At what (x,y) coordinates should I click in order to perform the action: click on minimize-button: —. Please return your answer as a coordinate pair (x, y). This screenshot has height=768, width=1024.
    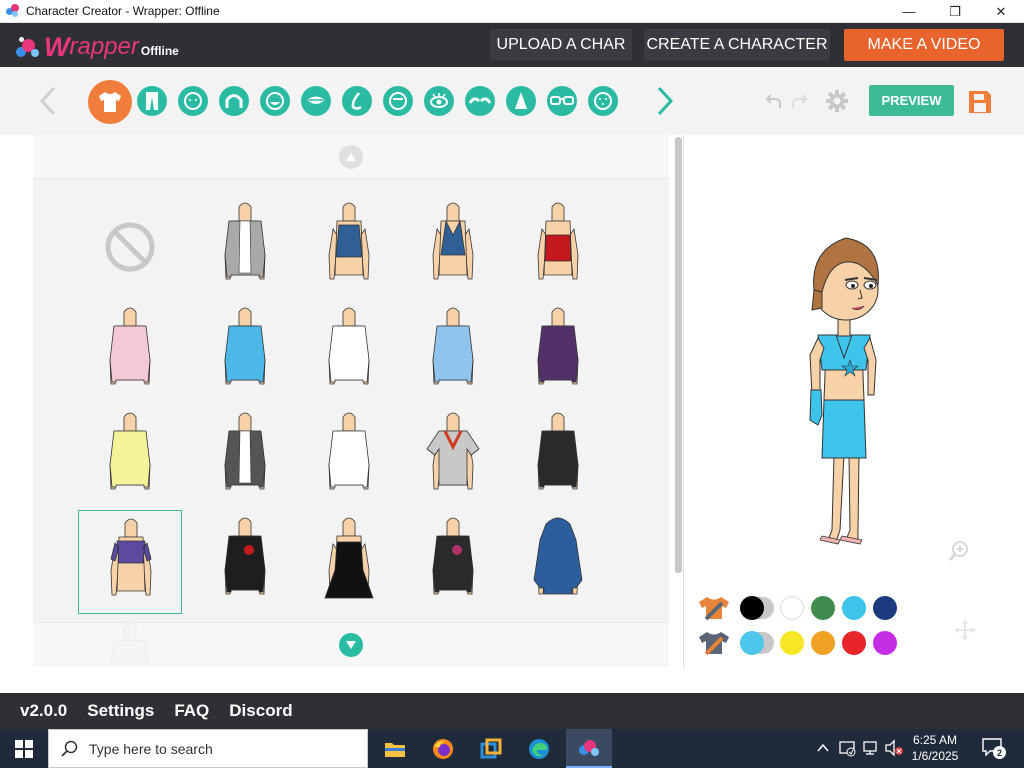
    Looking at the image, I should click on (909, 11).